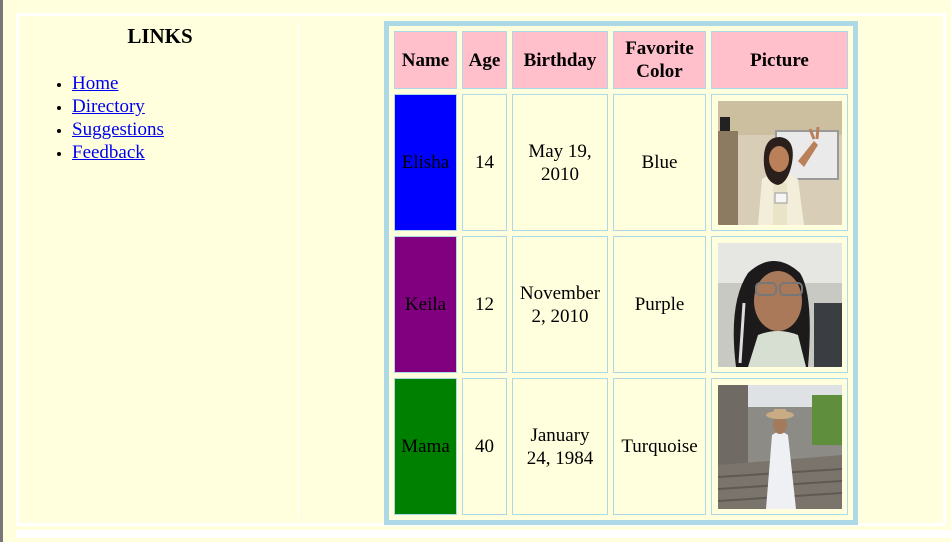 The image size is (951, 542). I want to click on nav-item-home: Home, so click(118, 83).